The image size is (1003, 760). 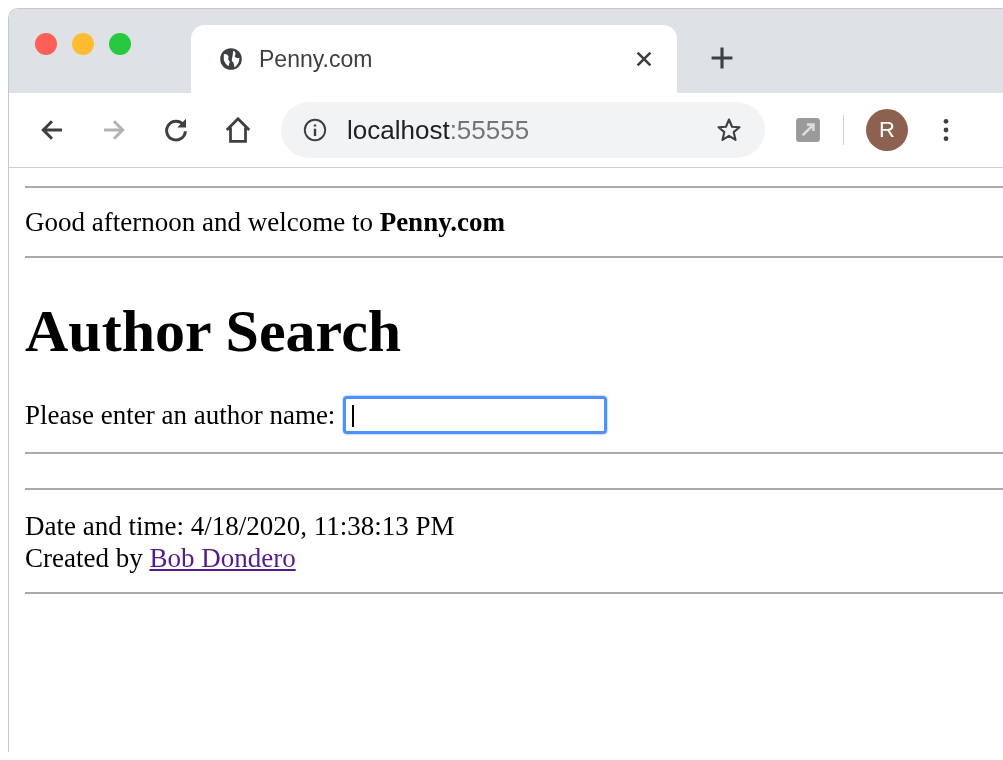 I want to click on author-link: Bob Dondero, so click(x=222, y=558).